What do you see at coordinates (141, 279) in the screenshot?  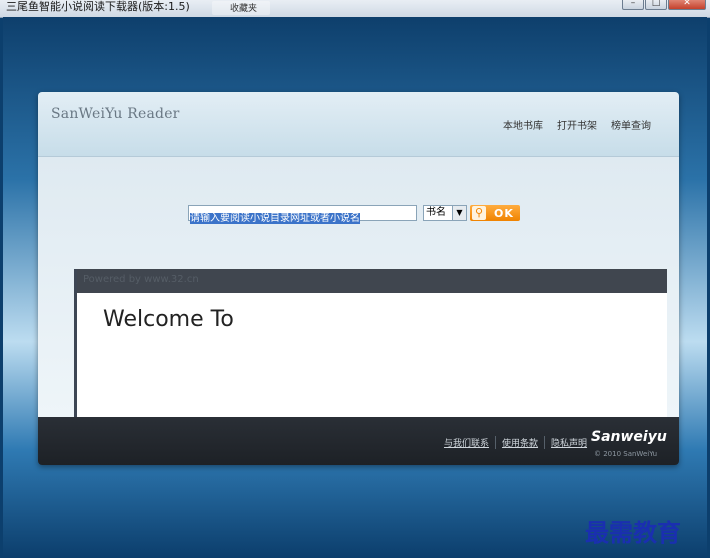 I see `powered-by-text: Powered by www.32.cn` at bounding box center [141, 279].